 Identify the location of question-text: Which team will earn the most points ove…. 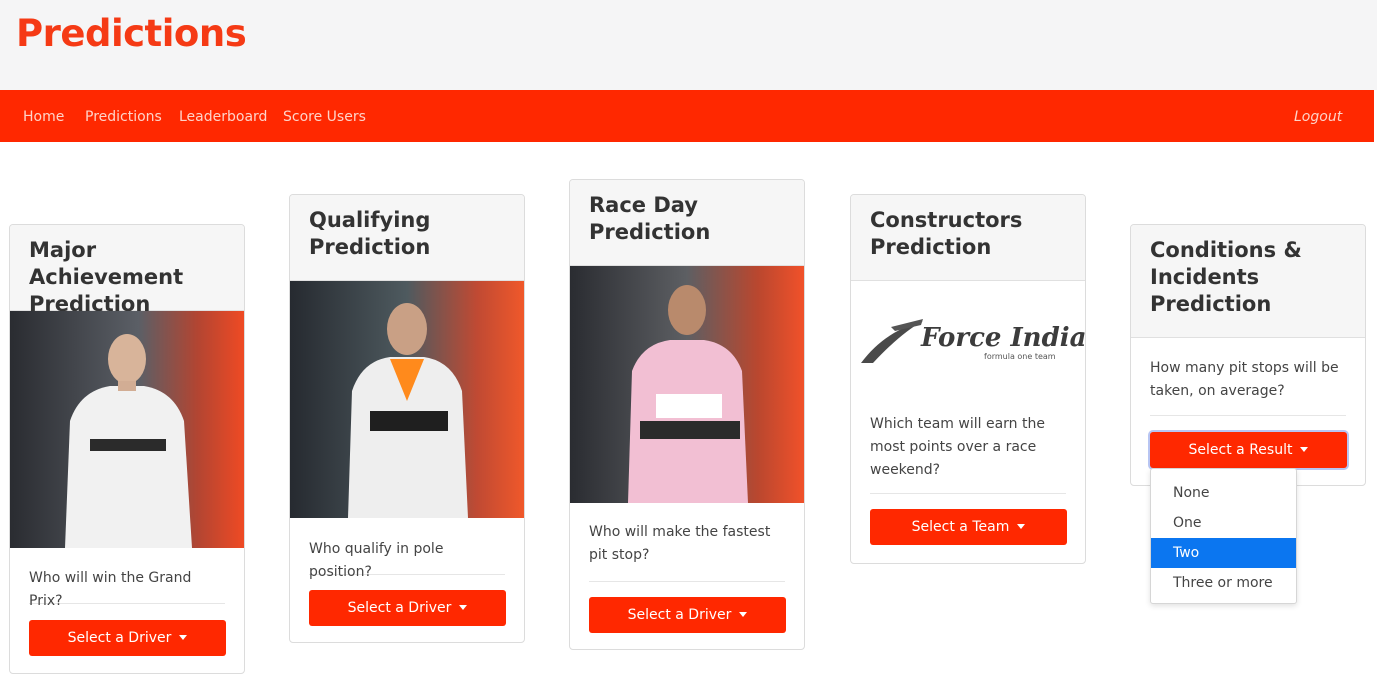
(957, 447).